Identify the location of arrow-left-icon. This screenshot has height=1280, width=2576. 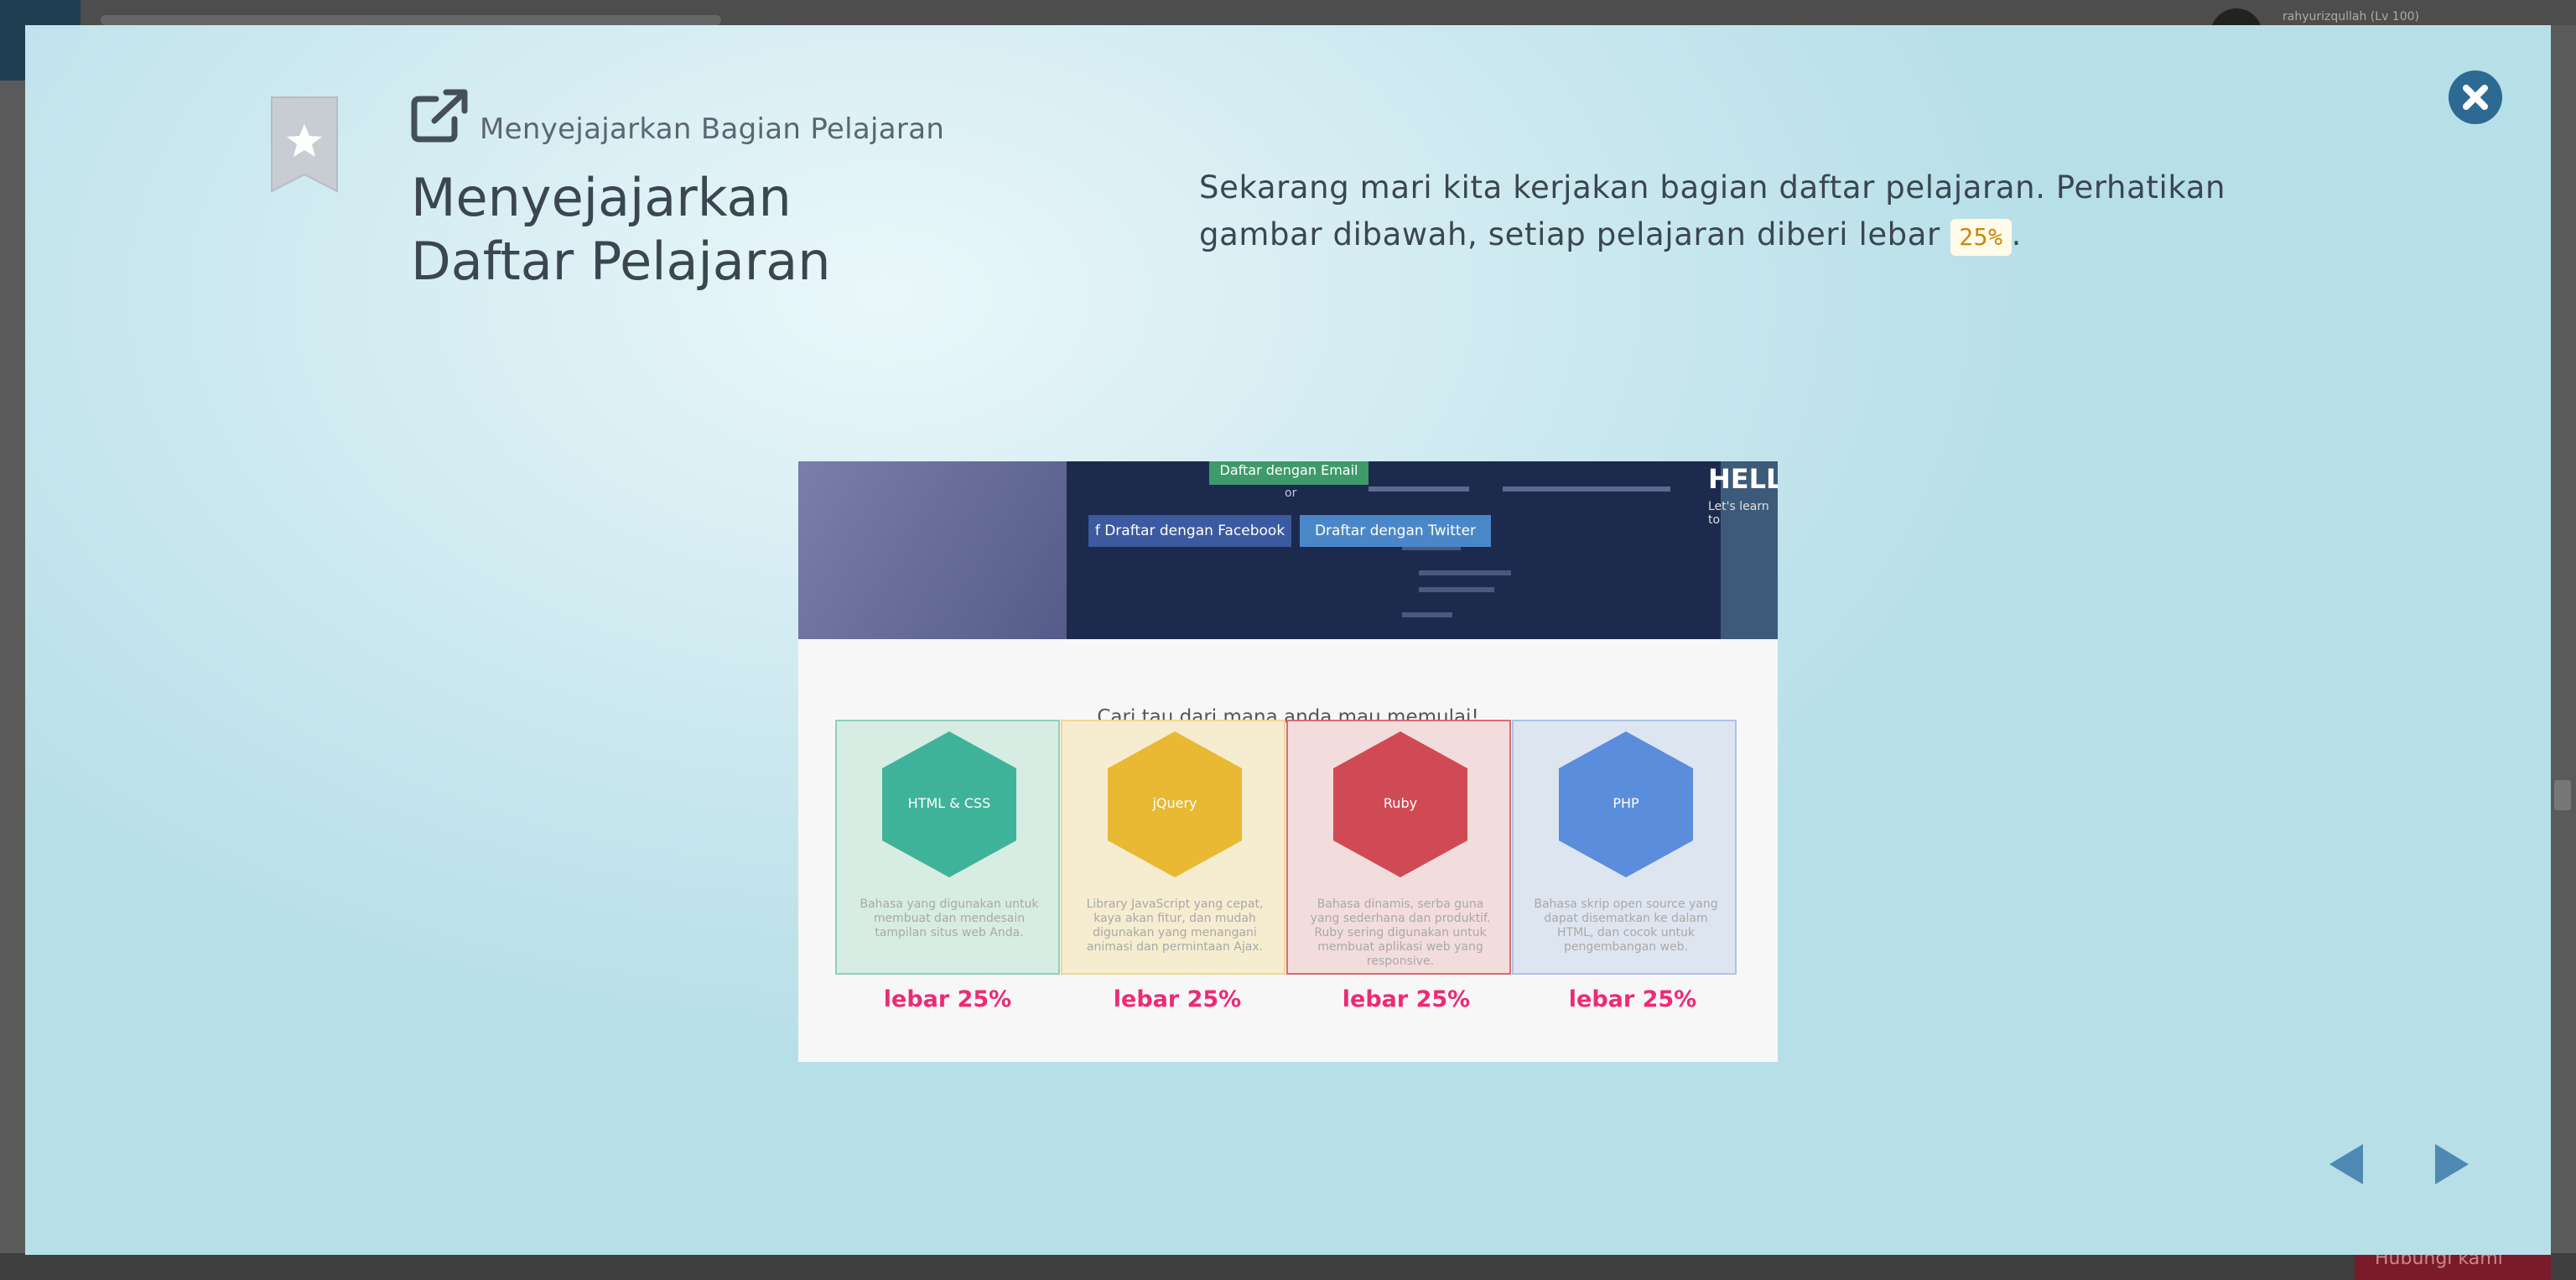
(2346, 1164).